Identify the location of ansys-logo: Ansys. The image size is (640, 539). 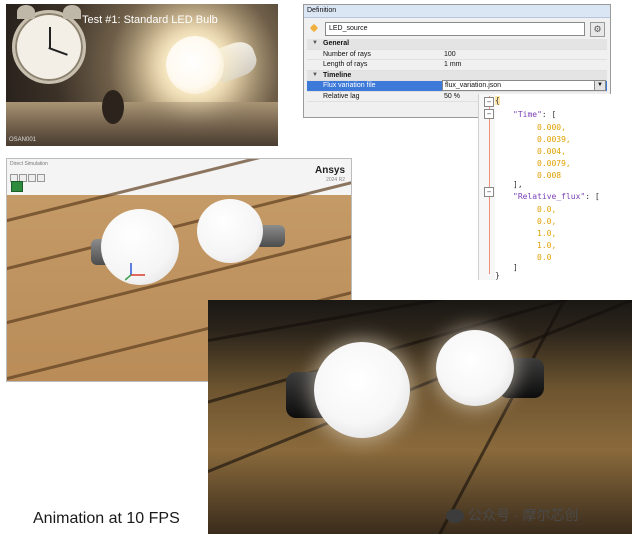
(329, 170).